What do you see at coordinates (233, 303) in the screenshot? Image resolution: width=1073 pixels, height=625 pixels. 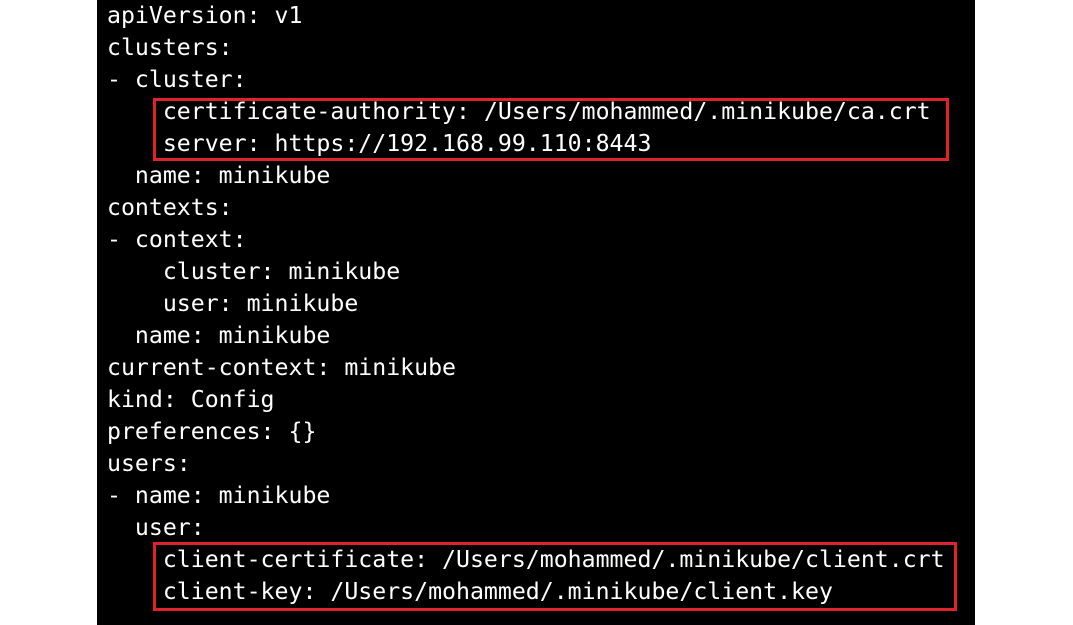 I see `line-context-user: user: minikube` at bounding box center [233, 303].